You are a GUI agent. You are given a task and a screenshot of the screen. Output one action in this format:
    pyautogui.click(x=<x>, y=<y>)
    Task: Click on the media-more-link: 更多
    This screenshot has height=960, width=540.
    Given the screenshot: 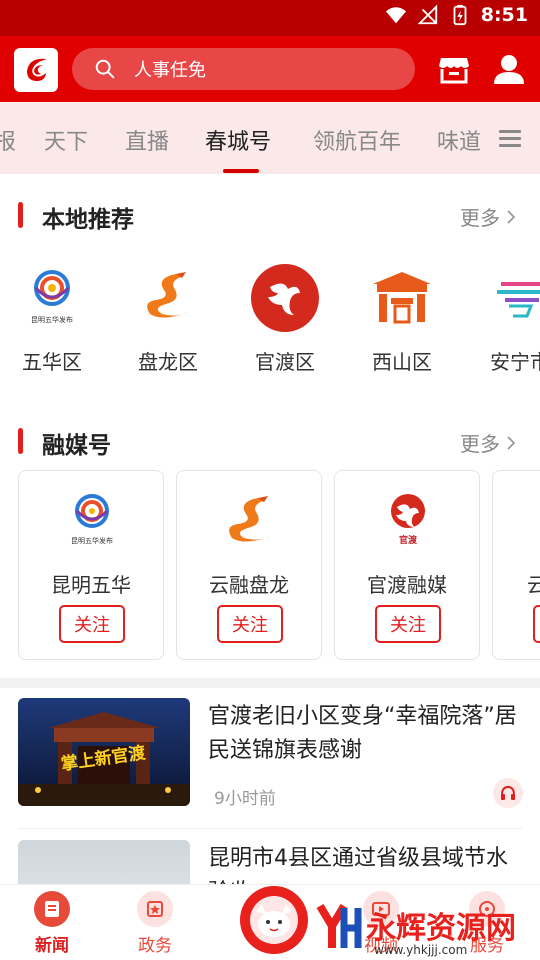 What is the action you would take?
    pyautogui.click(x=488, y=442)
    